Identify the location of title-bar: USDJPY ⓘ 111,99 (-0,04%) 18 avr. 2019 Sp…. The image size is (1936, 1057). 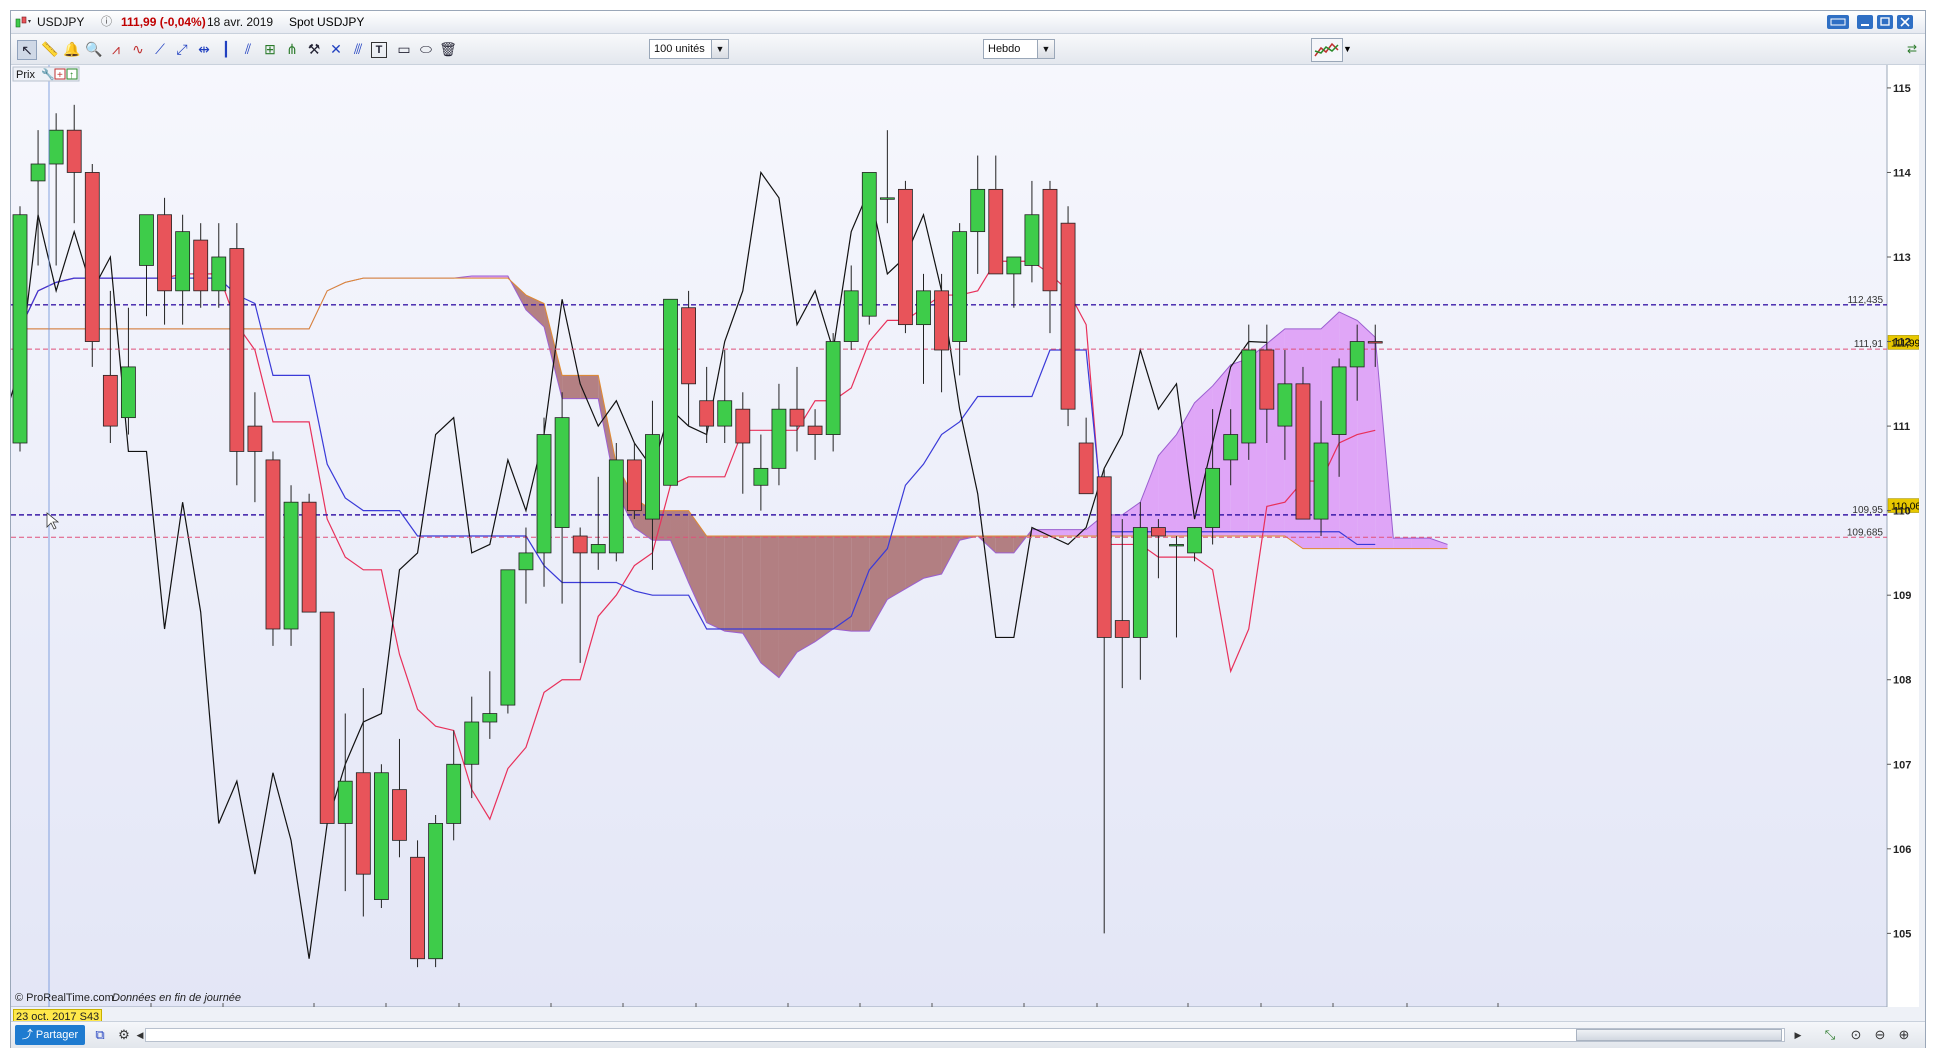
(968, 22).